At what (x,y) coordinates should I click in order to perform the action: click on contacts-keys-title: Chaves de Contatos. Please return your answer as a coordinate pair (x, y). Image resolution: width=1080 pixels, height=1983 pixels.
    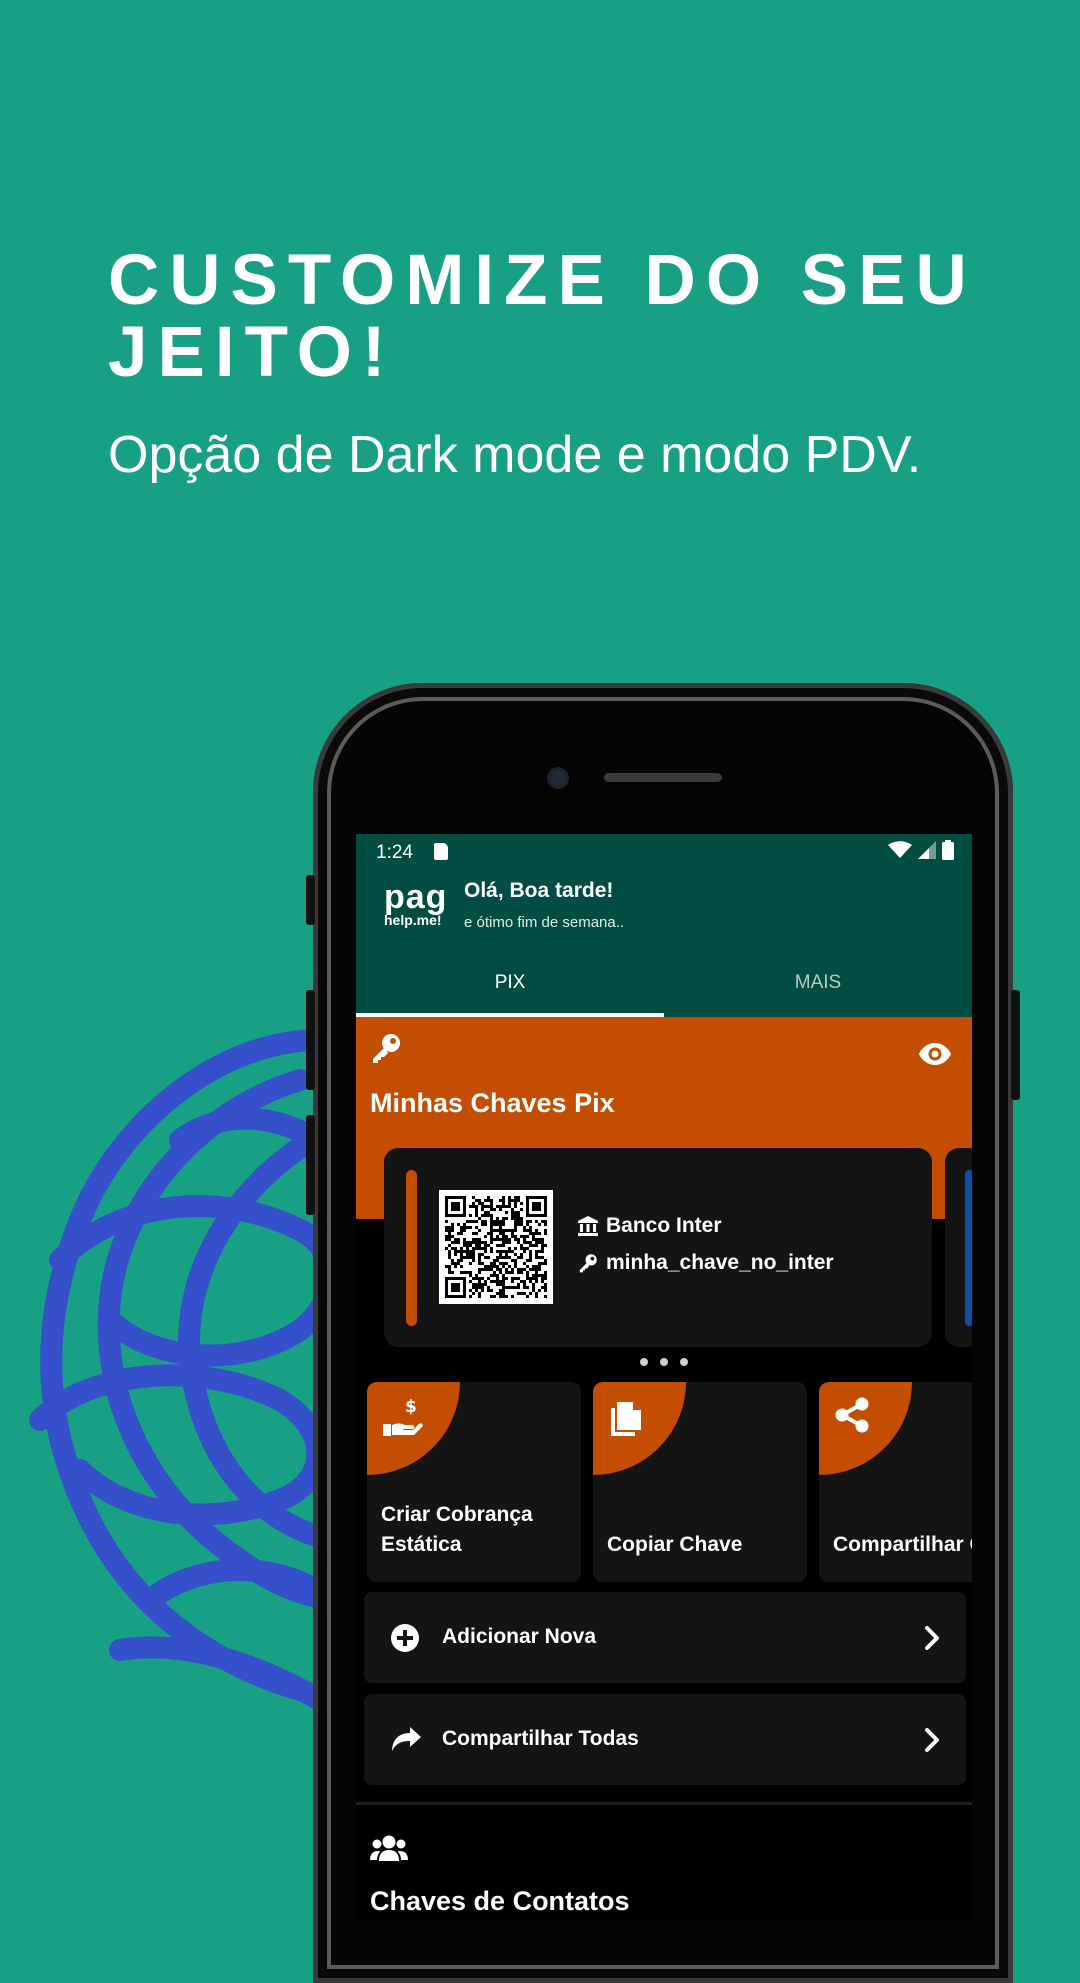
    Looking at the image, I should click on (500, 1901).